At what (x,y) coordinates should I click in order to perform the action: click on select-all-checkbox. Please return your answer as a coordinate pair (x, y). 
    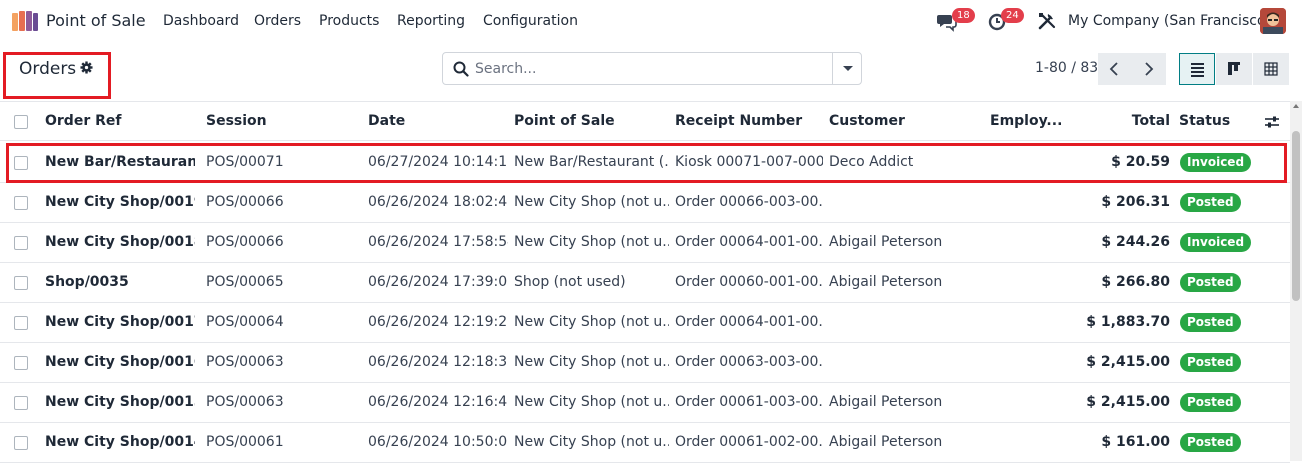
    Looking at the image, I should click on (21, 122).